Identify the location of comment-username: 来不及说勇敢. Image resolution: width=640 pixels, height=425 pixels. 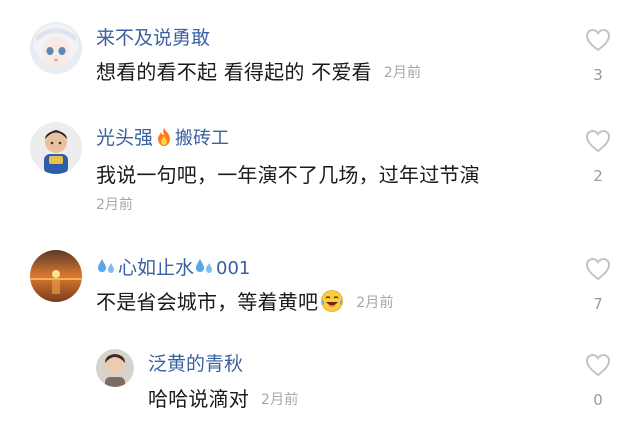
(153, 38).